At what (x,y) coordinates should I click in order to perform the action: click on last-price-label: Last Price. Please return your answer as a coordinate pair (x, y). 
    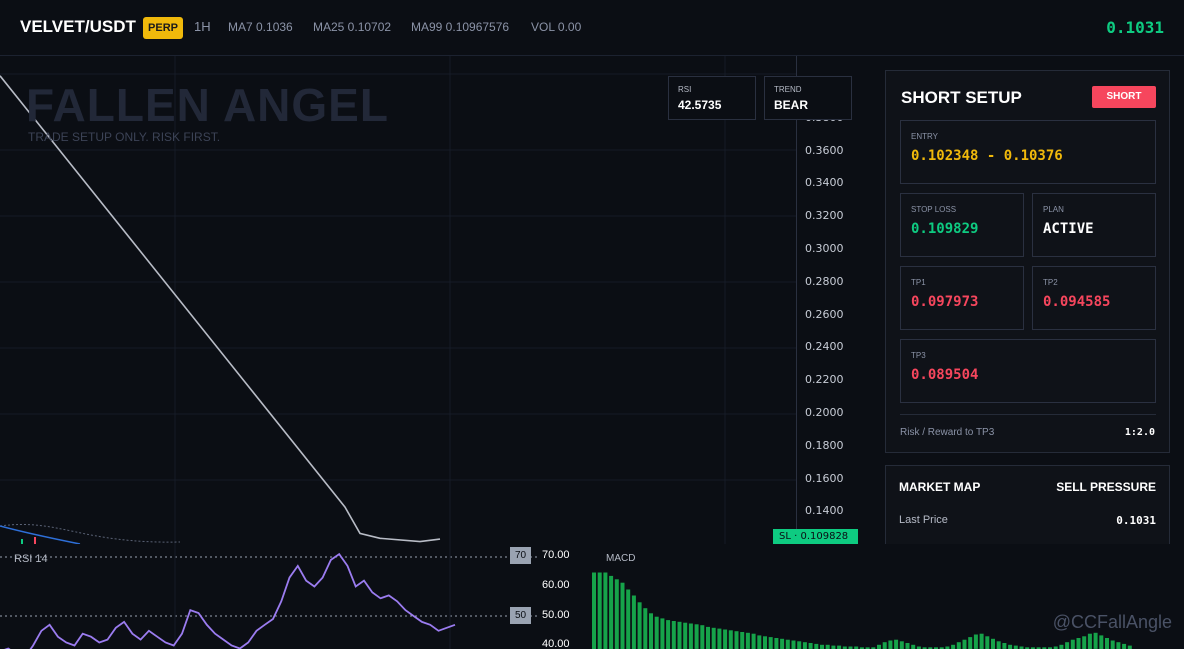
    Looking at the image, I should click on (923, 520).